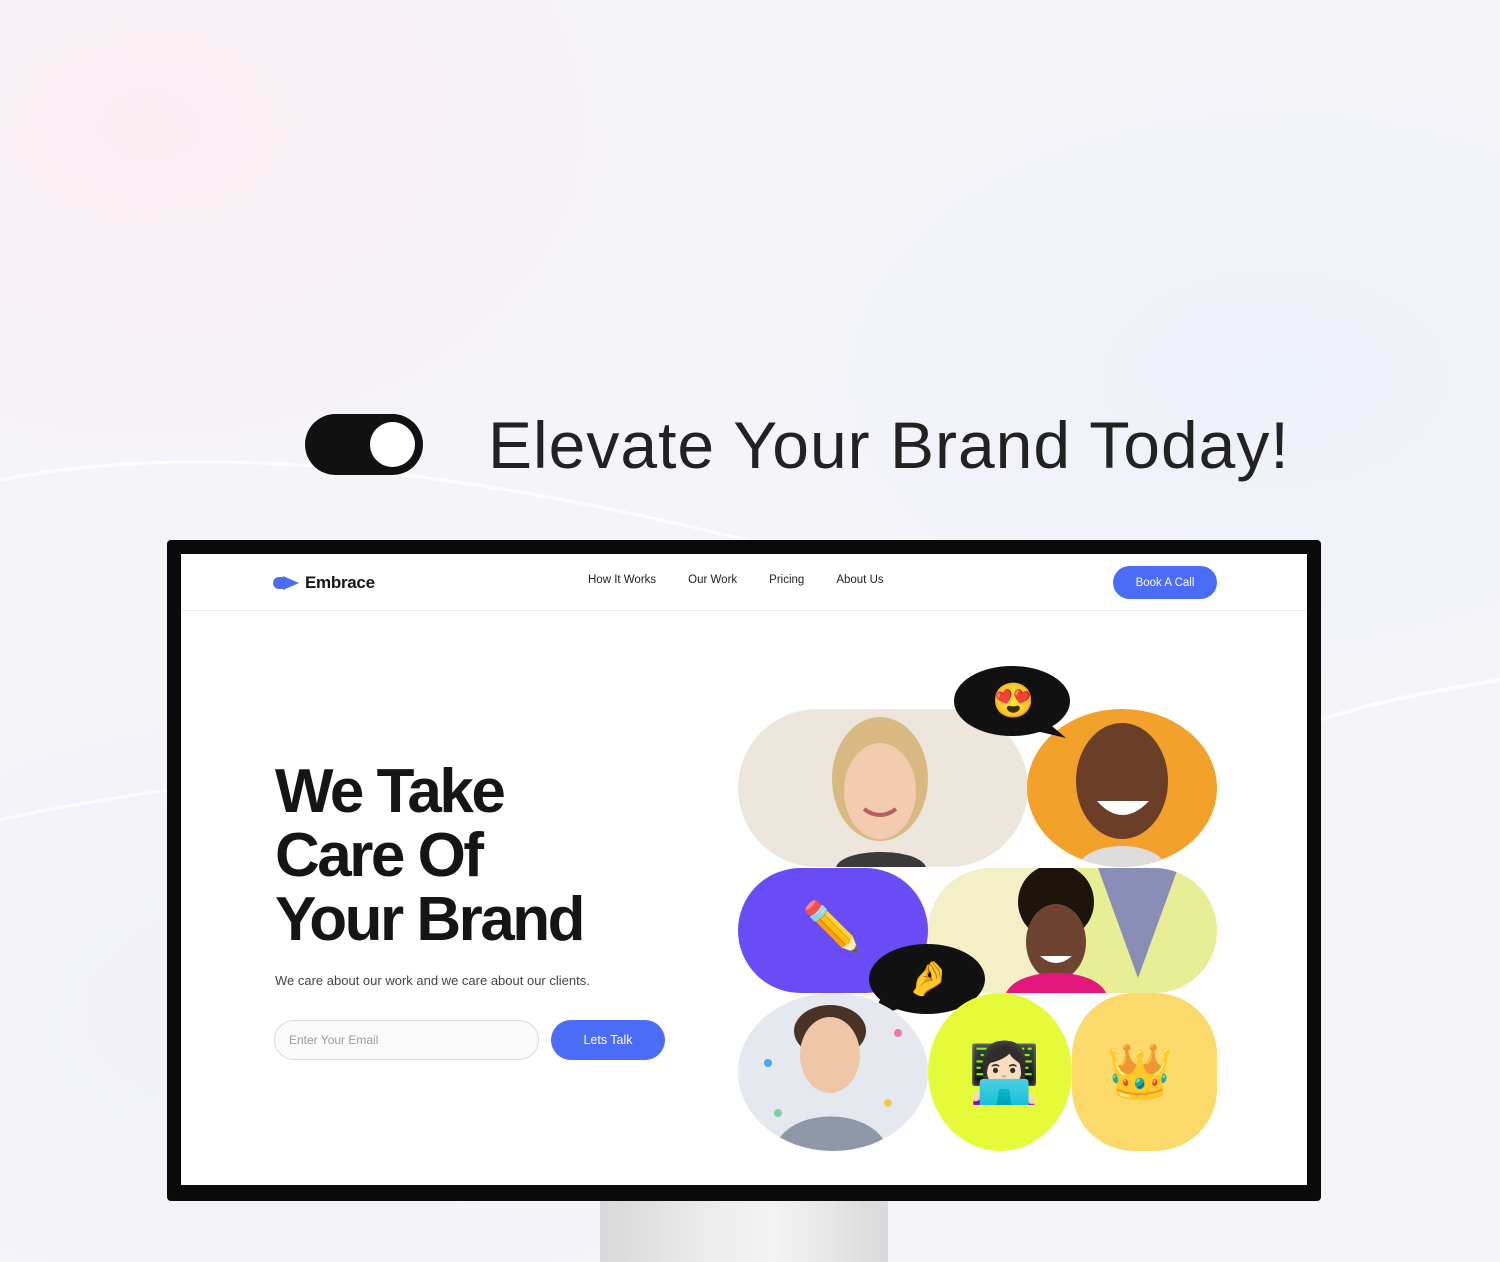 The height and width of the screenshot is (1262, 1500). What do you see at coordinates (364, 444) in the screenshot?
I see `toggle-switch` at bounding box center [364, 444].